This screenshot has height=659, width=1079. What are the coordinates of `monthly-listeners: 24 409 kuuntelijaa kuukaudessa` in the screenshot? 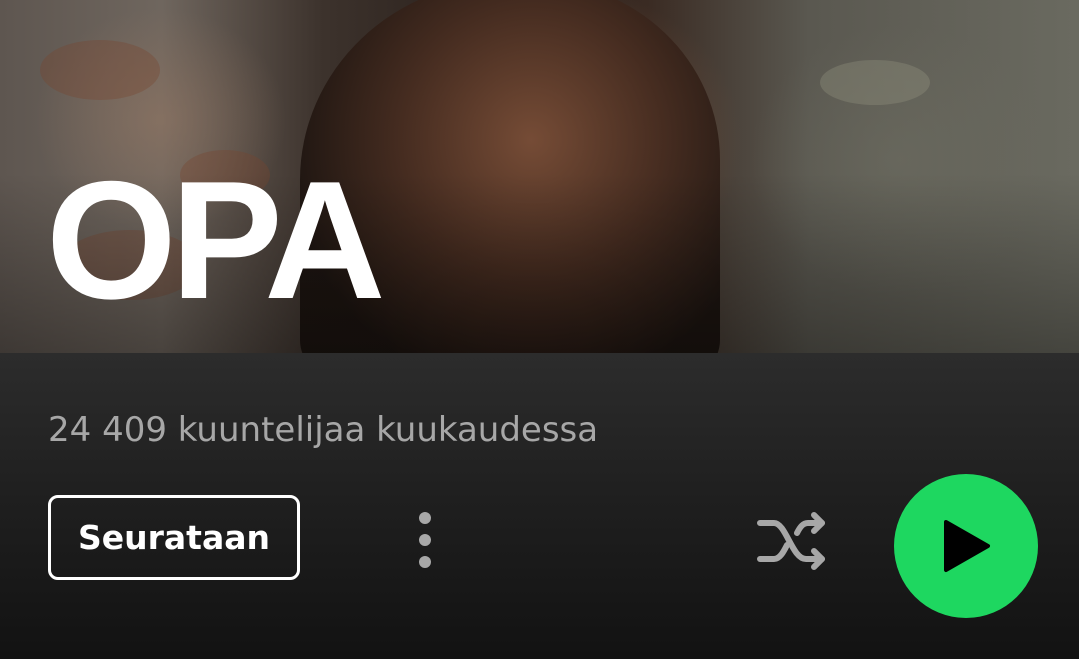 It's located at (323, 430).